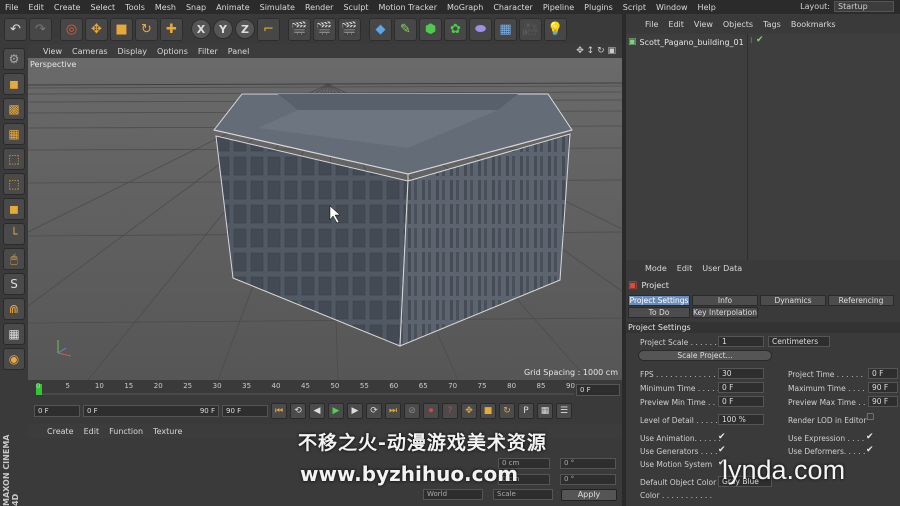 The image size is (900, 506). I want to click on axis-y-button: Y, so click(223, 29).